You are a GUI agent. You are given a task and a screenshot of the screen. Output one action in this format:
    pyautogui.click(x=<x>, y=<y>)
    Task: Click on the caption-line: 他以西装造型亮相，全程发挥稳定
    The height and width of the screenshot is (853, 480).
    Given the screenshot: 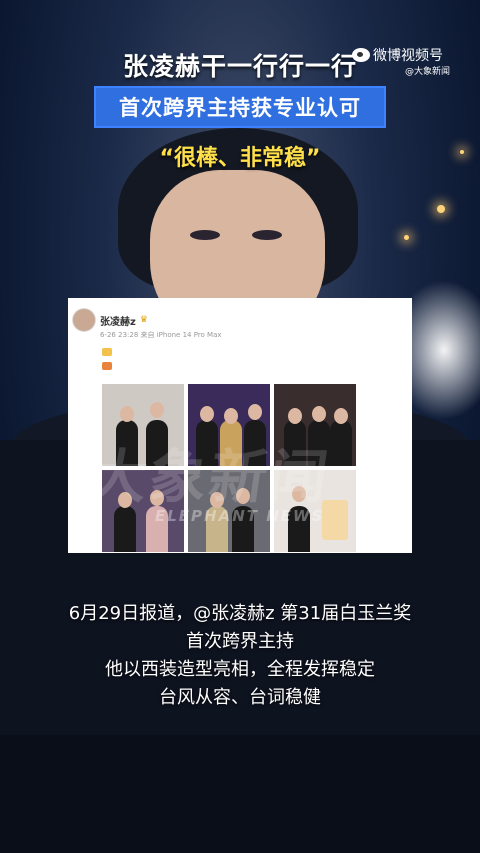 What is the action you would take?
    pyautogui.click(x=240, y=669)
    